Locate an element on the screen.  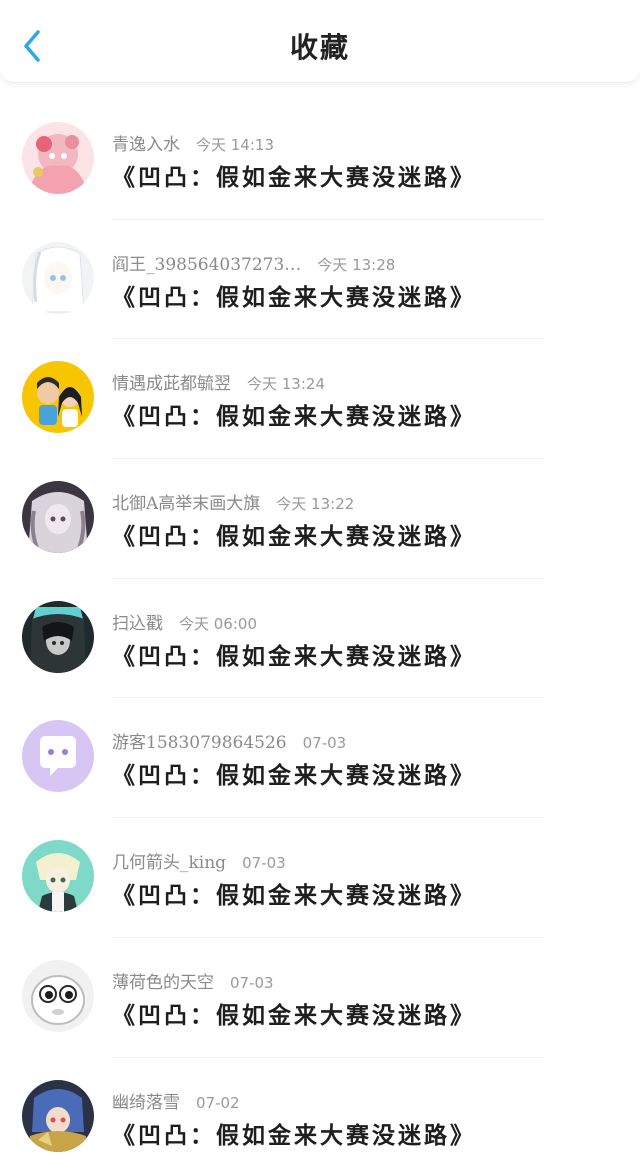
favorite-meta: 北御A高举末画大旗 今天 13:22 is located at coordinates (233, 501).